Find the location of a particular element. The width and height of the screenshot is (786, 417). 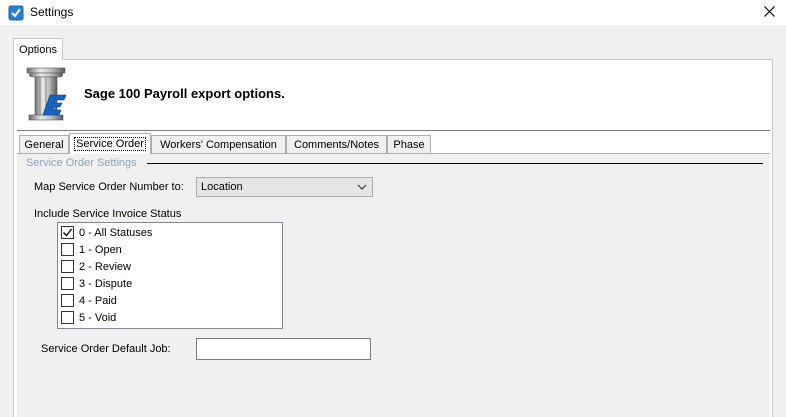

chevron-down-icon is located at coordinates (362, 188).